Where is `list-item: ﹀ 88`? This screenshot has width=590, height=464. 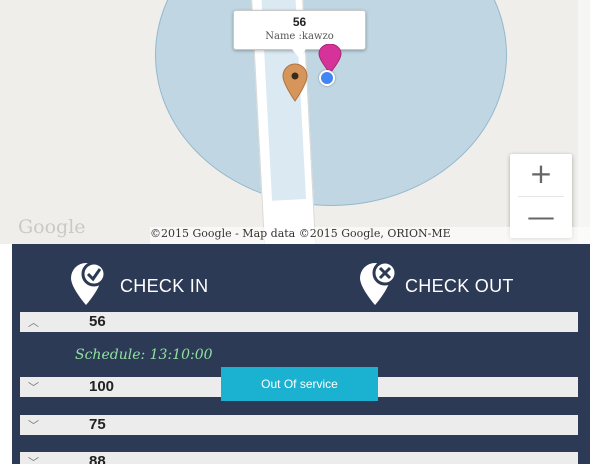
list-item: ﹀ 88 is located at coordinates (299, 458).